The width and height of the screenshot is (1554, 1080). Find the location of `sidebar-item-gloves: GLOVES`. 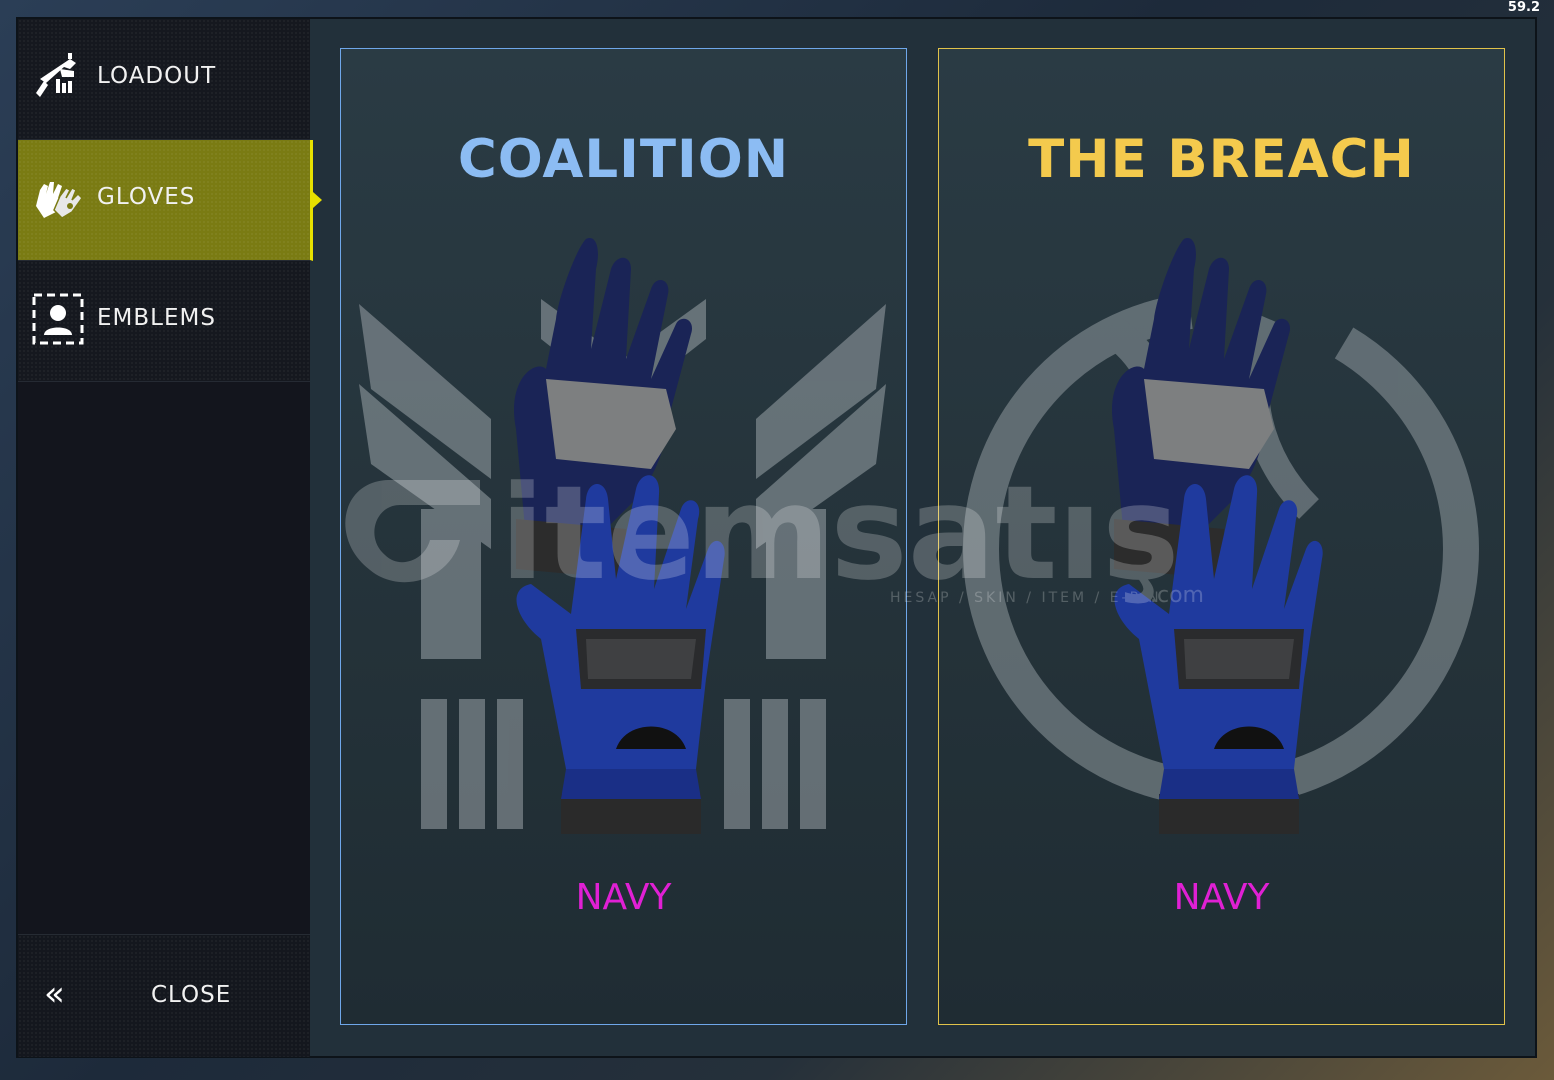

sidebar-item-gloves: GLOVES is located at coordinates (170, 200).